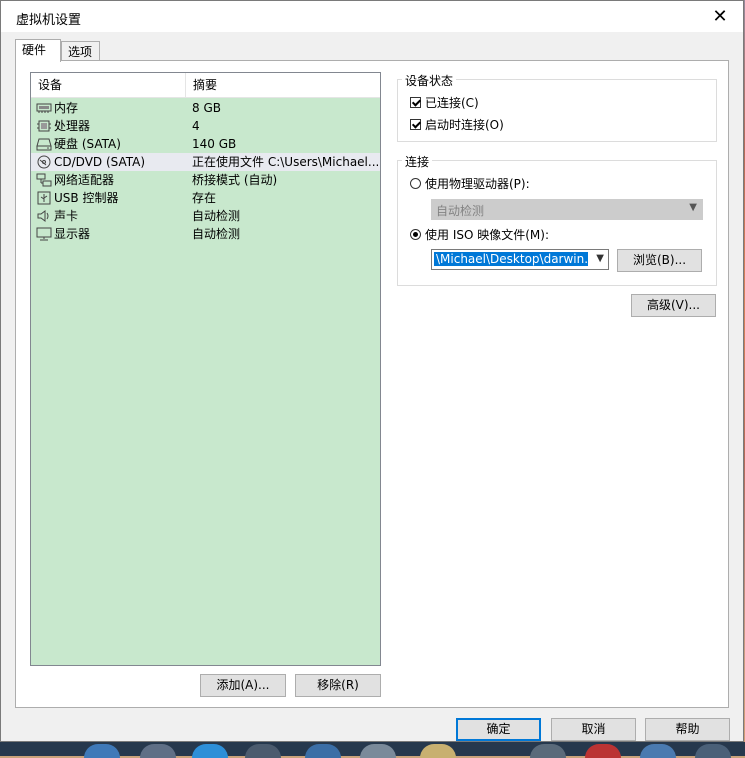 This screenshot has height=758, width=745. I want to click on radio-selected-icon, so click(415, 234).